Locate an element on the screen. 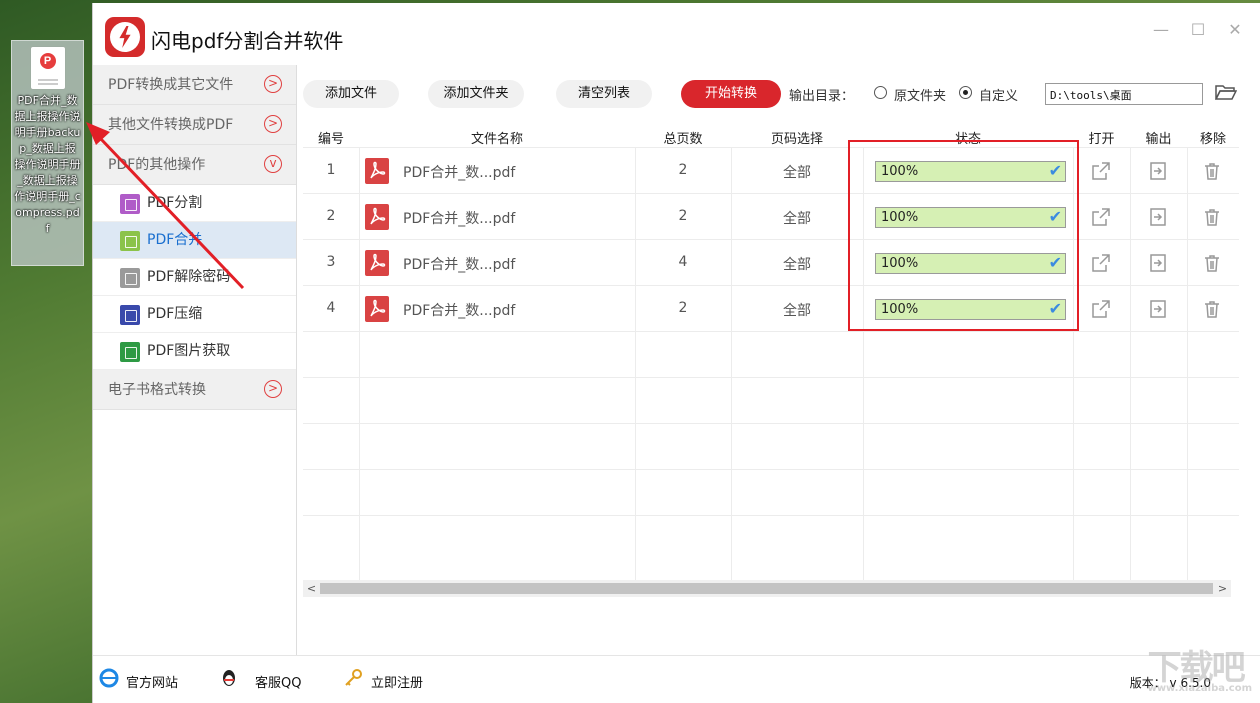 Image resolution: width=1260 pixels, height=703 pixels. sidebar-item-pdf-images: PDF图片获取 is located at coordinates (194, 351).